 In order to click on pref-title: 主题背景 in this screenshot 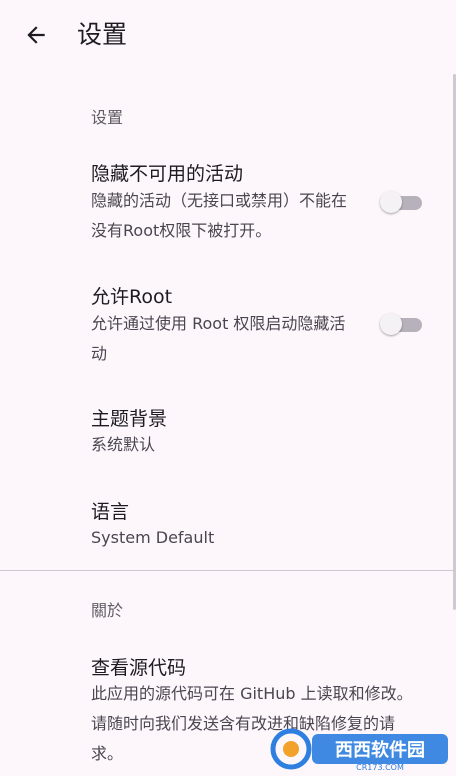, I will do `click(129, 419)`.